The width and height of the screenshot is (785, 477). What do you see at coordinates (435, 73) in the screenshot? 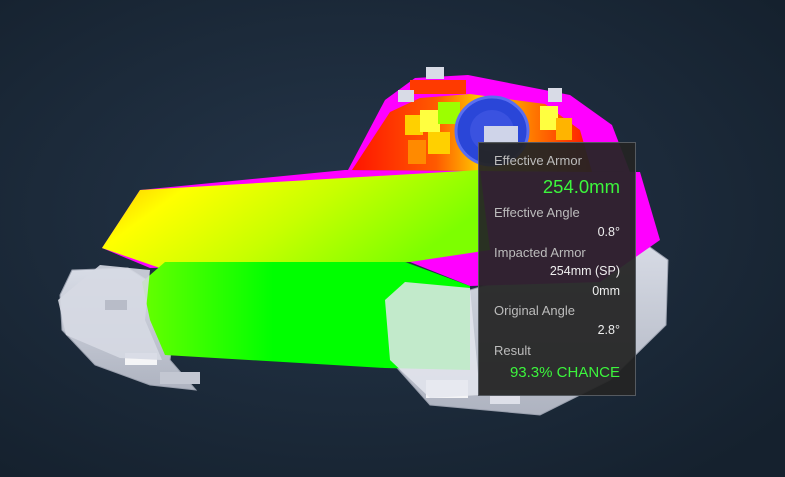
I see `cupola` at bounding box center [435, 73].